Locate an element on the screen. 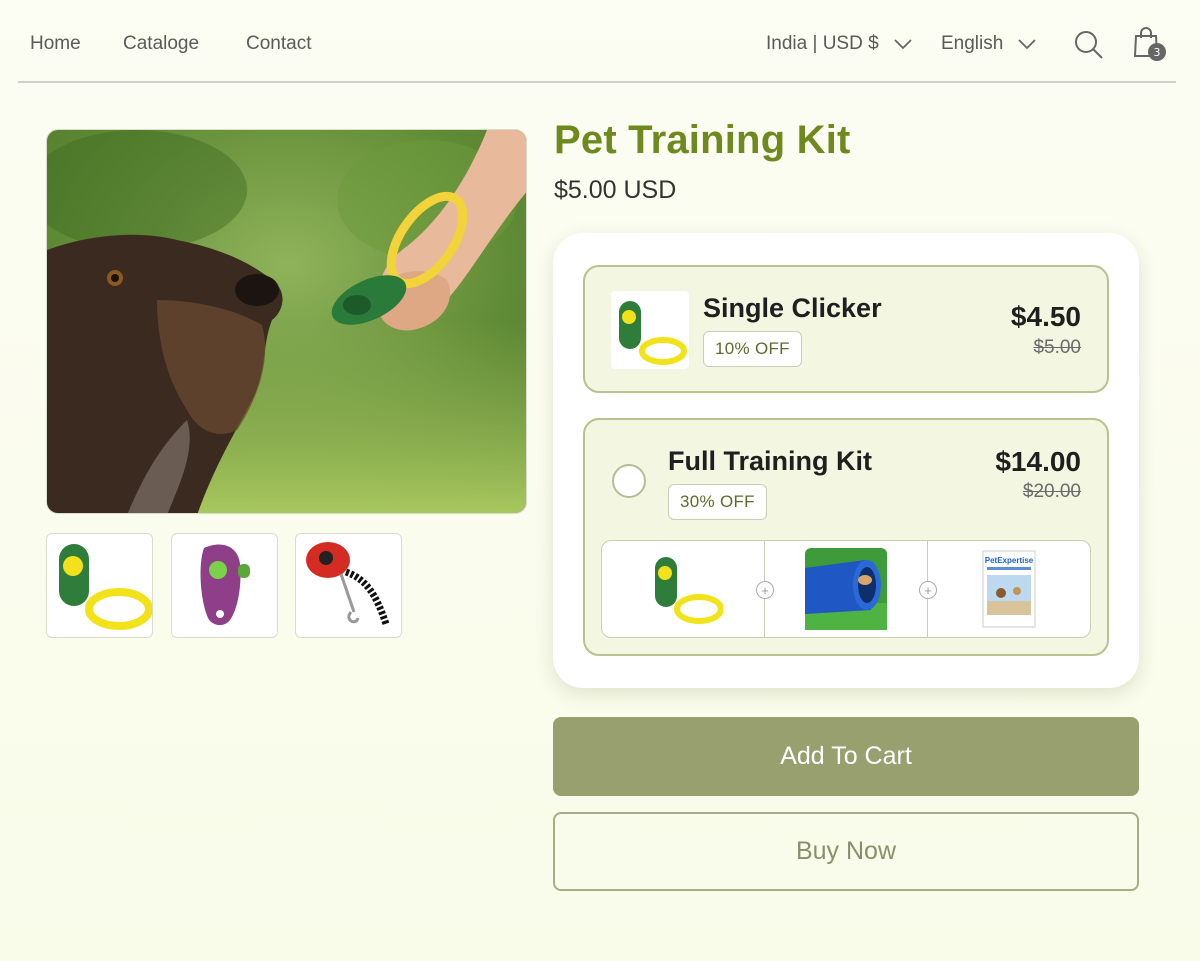 The width and height of the screenshot is (1200, 961). language-label: English is located at coordinates (972, 43).